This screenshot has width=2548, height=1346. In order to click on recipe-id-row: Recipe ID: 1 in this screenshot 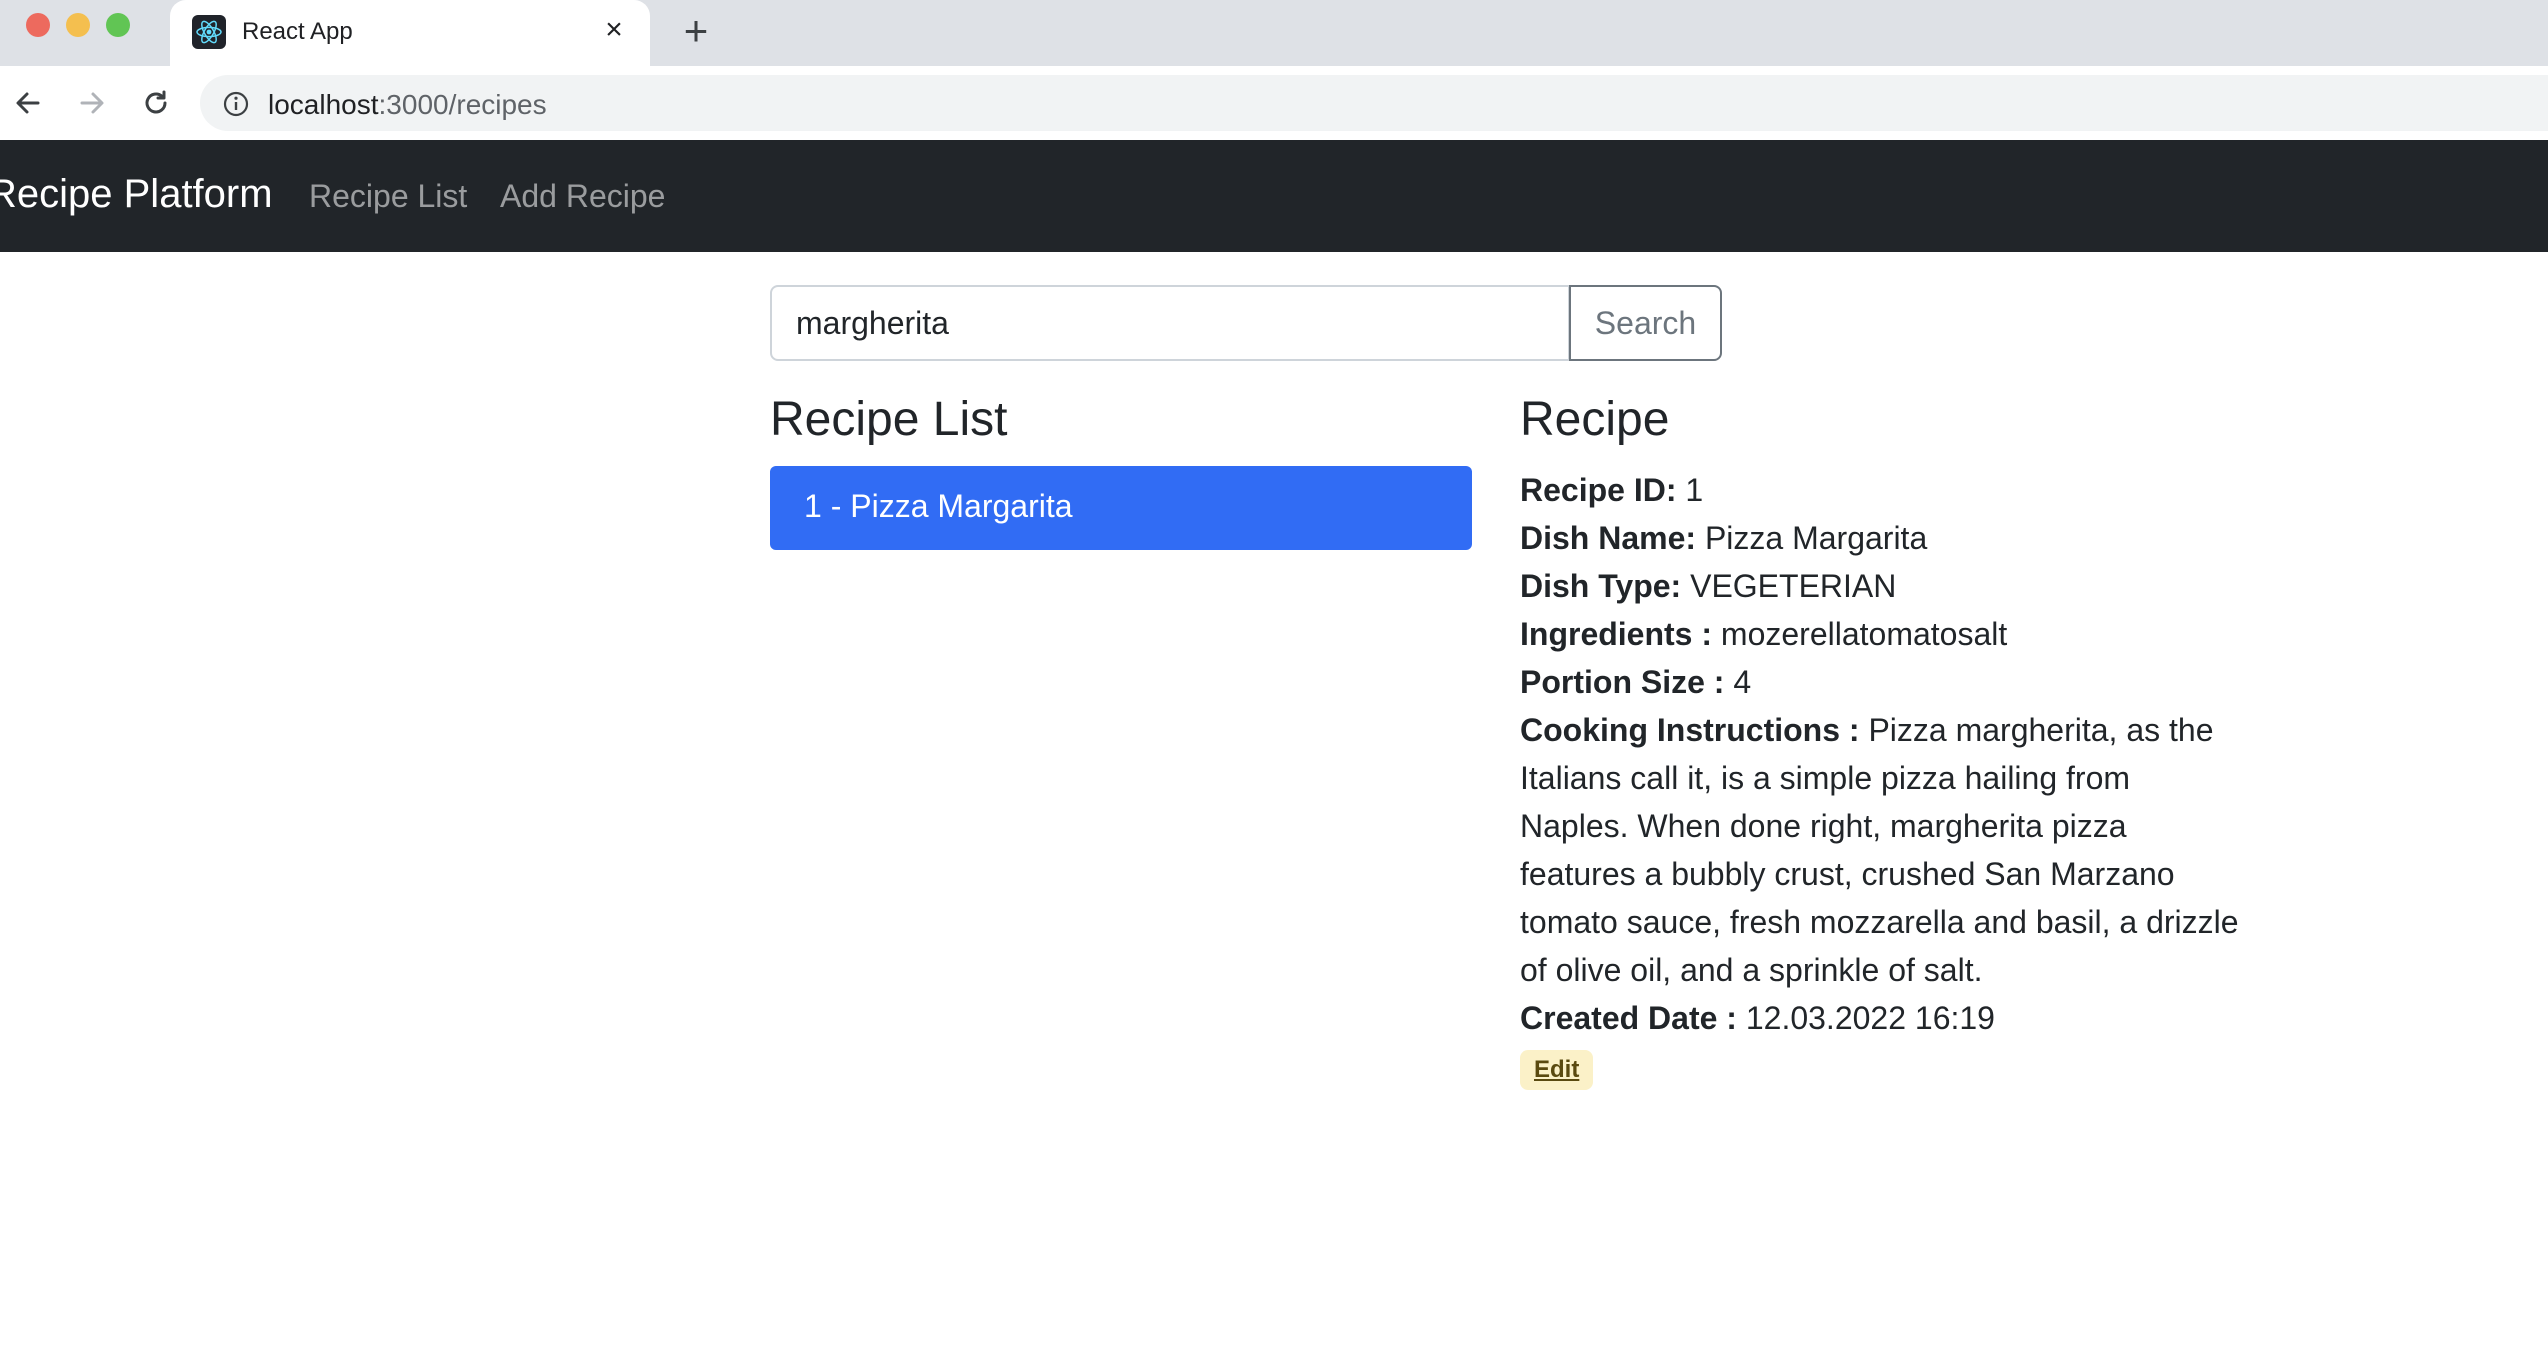, I will do `click(1880, 490)`.